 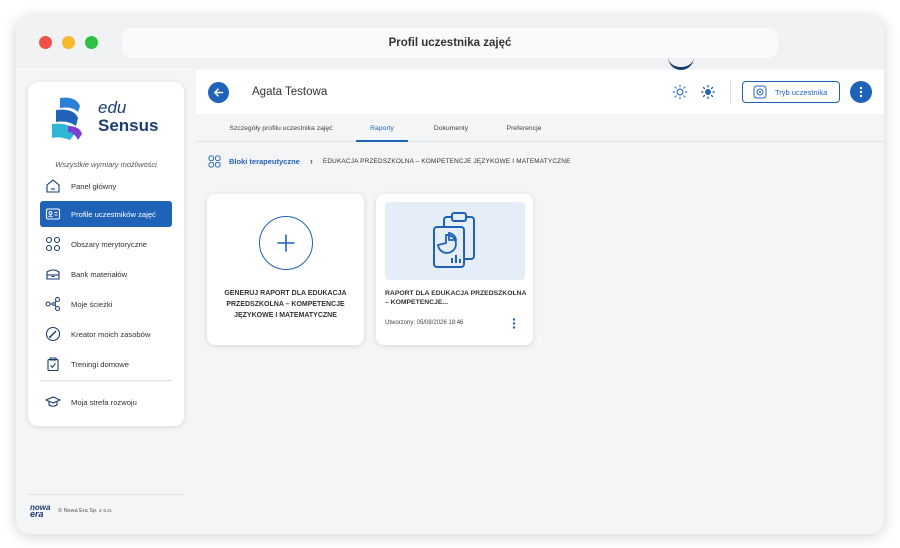 What do you see at coordinates (290, 92) in the screenshot?
I see `participant-name: Agata Testowa` at bounding box center [290, 92].